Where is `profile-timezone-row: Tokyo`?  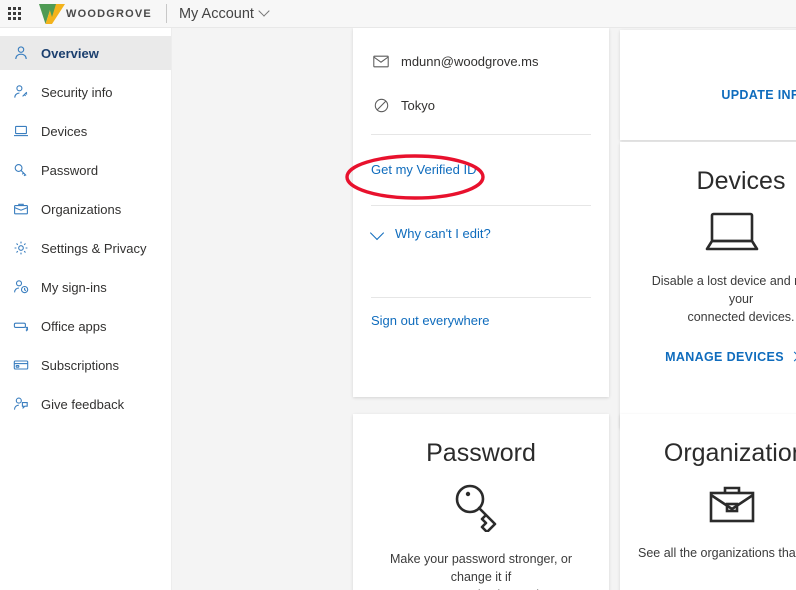
profile-timezone-row: Tokyo is located at coordinates (481, 105).